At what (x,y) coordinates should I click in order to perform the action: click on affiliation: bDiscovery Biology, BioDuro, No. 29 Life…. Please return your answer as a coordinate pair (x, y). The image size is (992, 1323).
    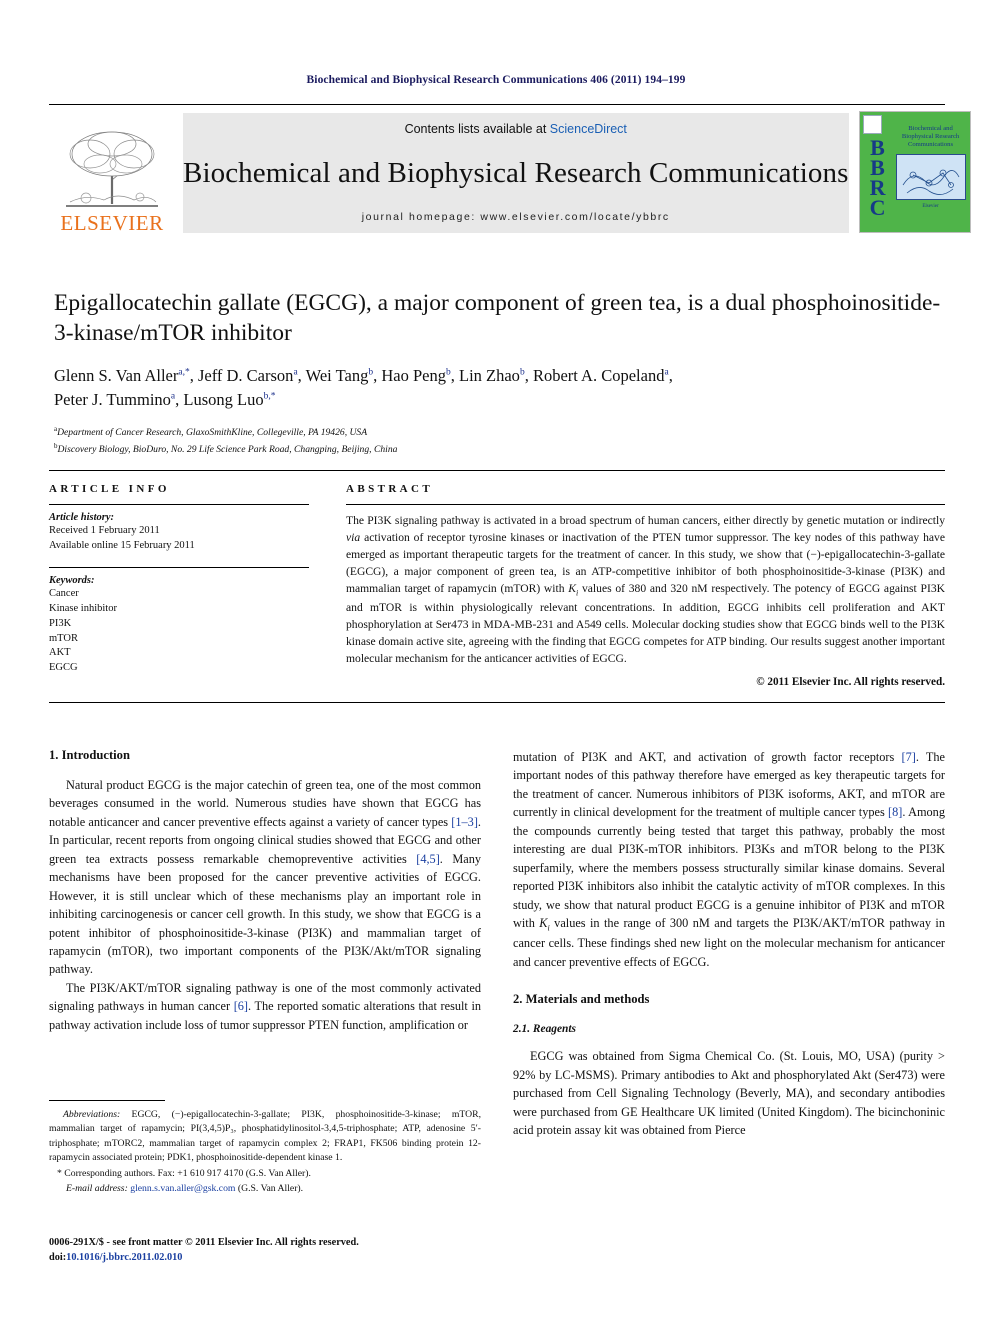
    Looking at the image, I should click on (226, 448).